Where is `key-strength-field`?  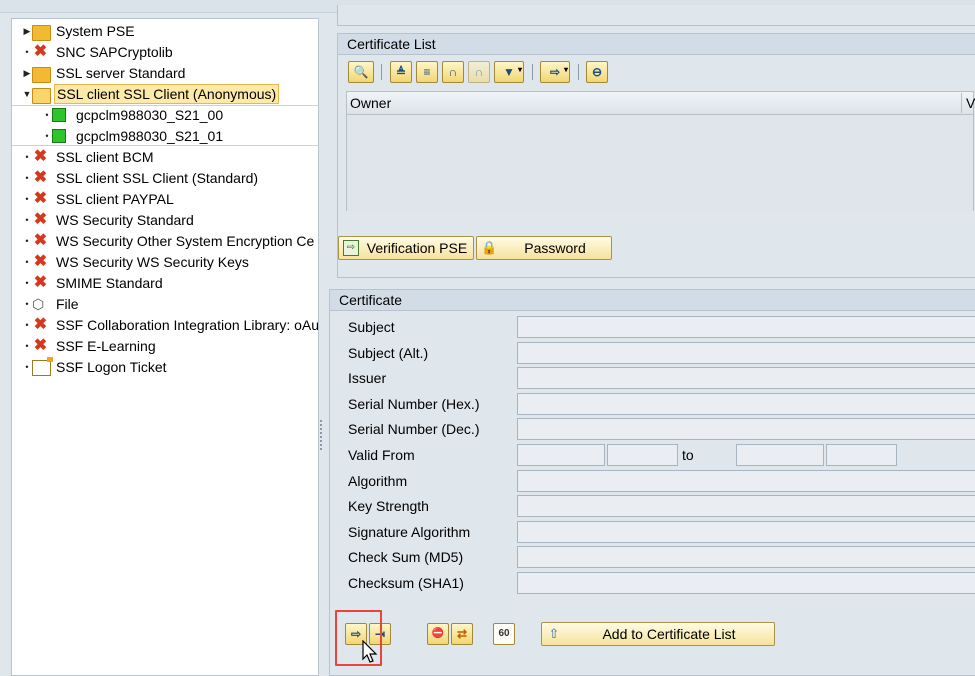 key-strength-field is located at coordinates (746, 506).